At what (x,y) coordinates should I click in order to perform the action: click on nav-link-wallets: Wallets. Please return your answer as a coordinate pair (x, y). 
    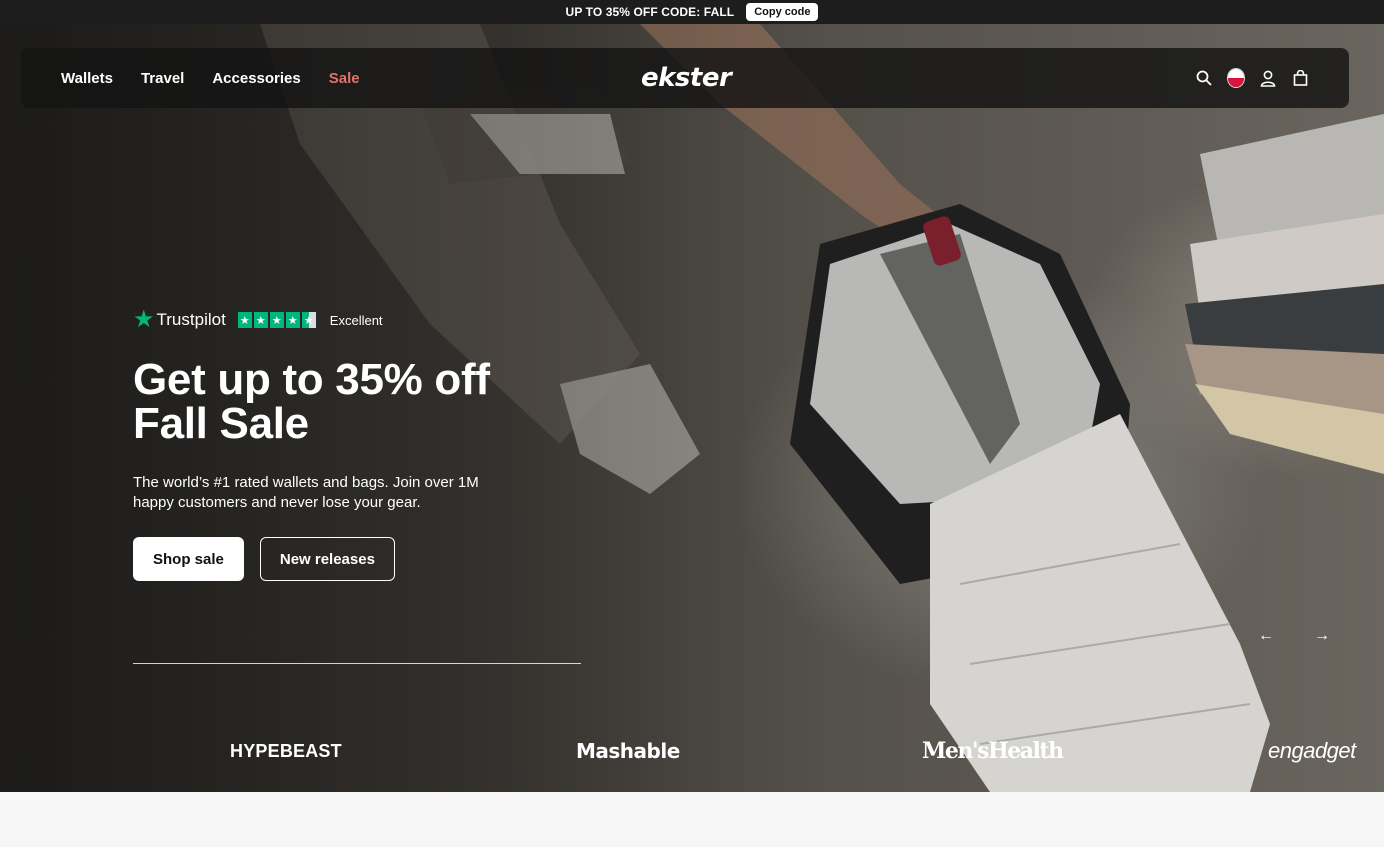
    Looking at the image, I should click on (87, 78).